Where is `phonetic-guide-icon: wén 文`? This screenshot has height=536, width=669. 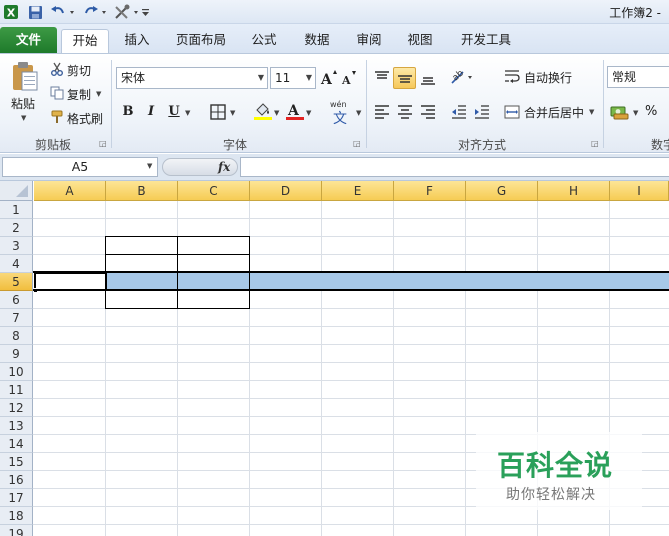
phonetic-guide-icon: wén 文 is located at coordinates (342, 113).